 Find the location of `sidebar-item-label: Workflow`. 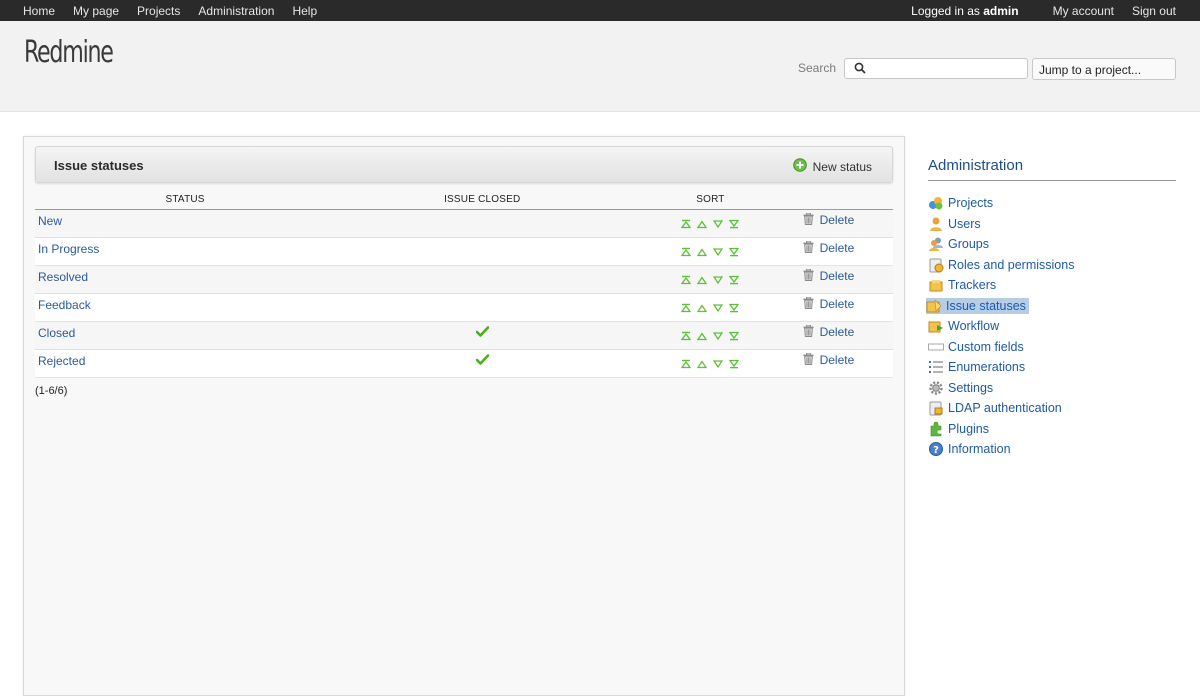

sidebar-item-label: Workflow is located at coordinates (974, 326).